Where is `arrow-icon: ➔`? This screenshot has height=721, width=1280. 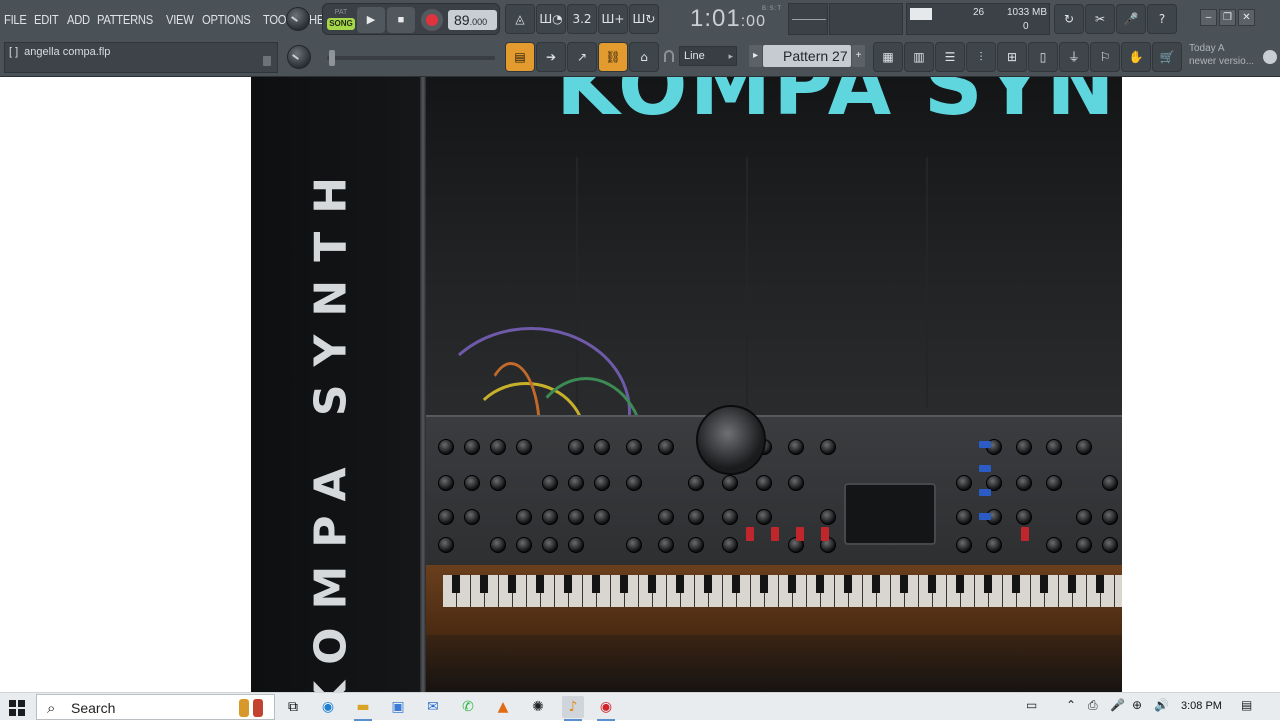
arrow-icon: ➔ is located at coordinates (551, 57).